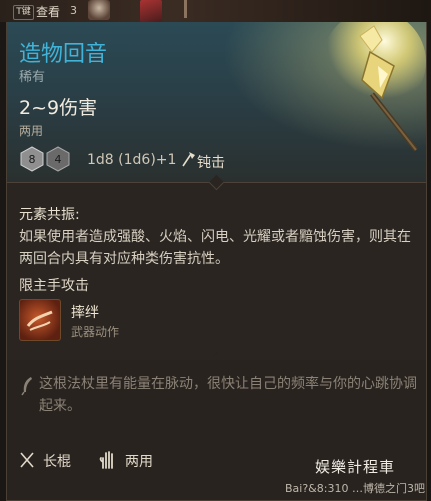 This screenshot has width=431, height=501. Describe the element at coordinates (58, 108) in the screenshot. I see `damage-range: 2~9伤害` at that location.